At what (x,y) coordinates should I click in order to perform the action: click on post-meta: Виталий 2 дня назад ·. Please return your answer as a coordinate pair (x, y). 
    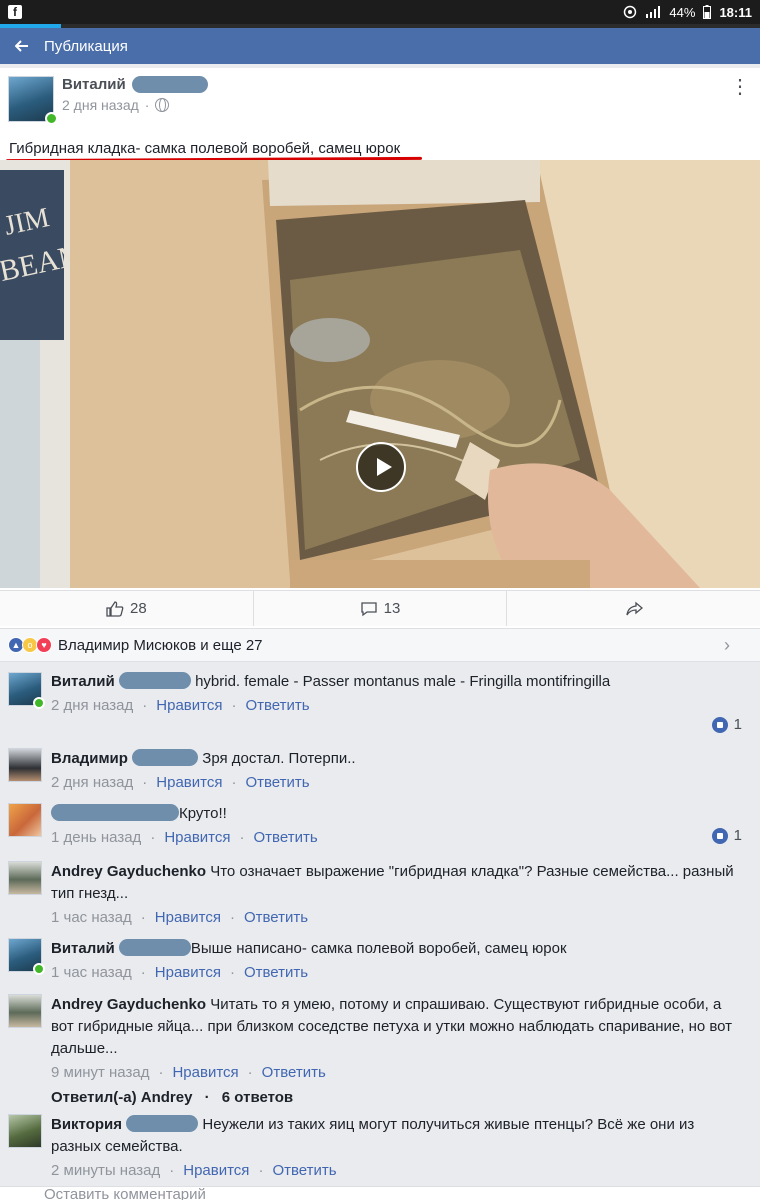
    Looking at the image, I should click on (135, 99).